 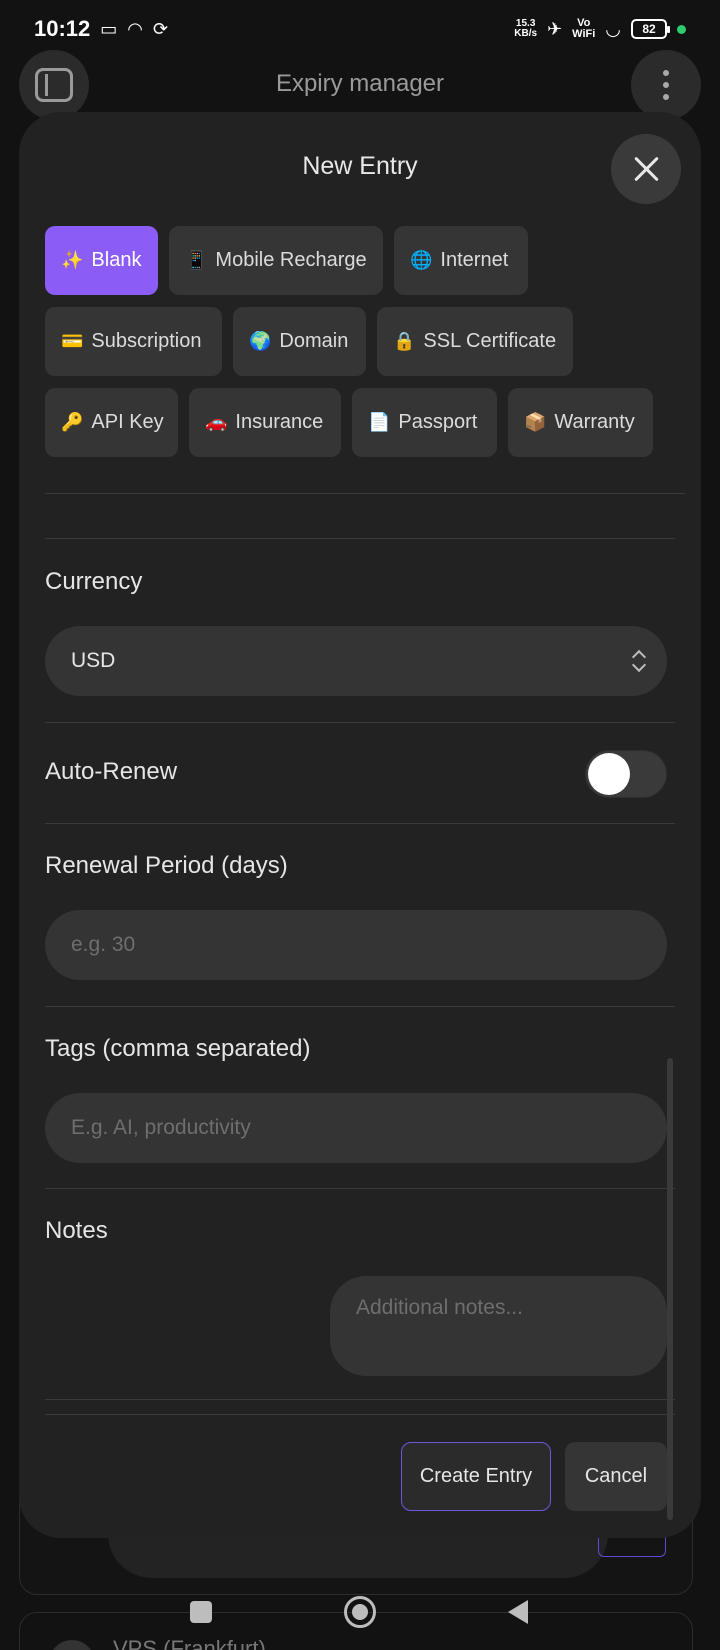 I want to click on currency-label: Currency, so click(x=94, y=581).